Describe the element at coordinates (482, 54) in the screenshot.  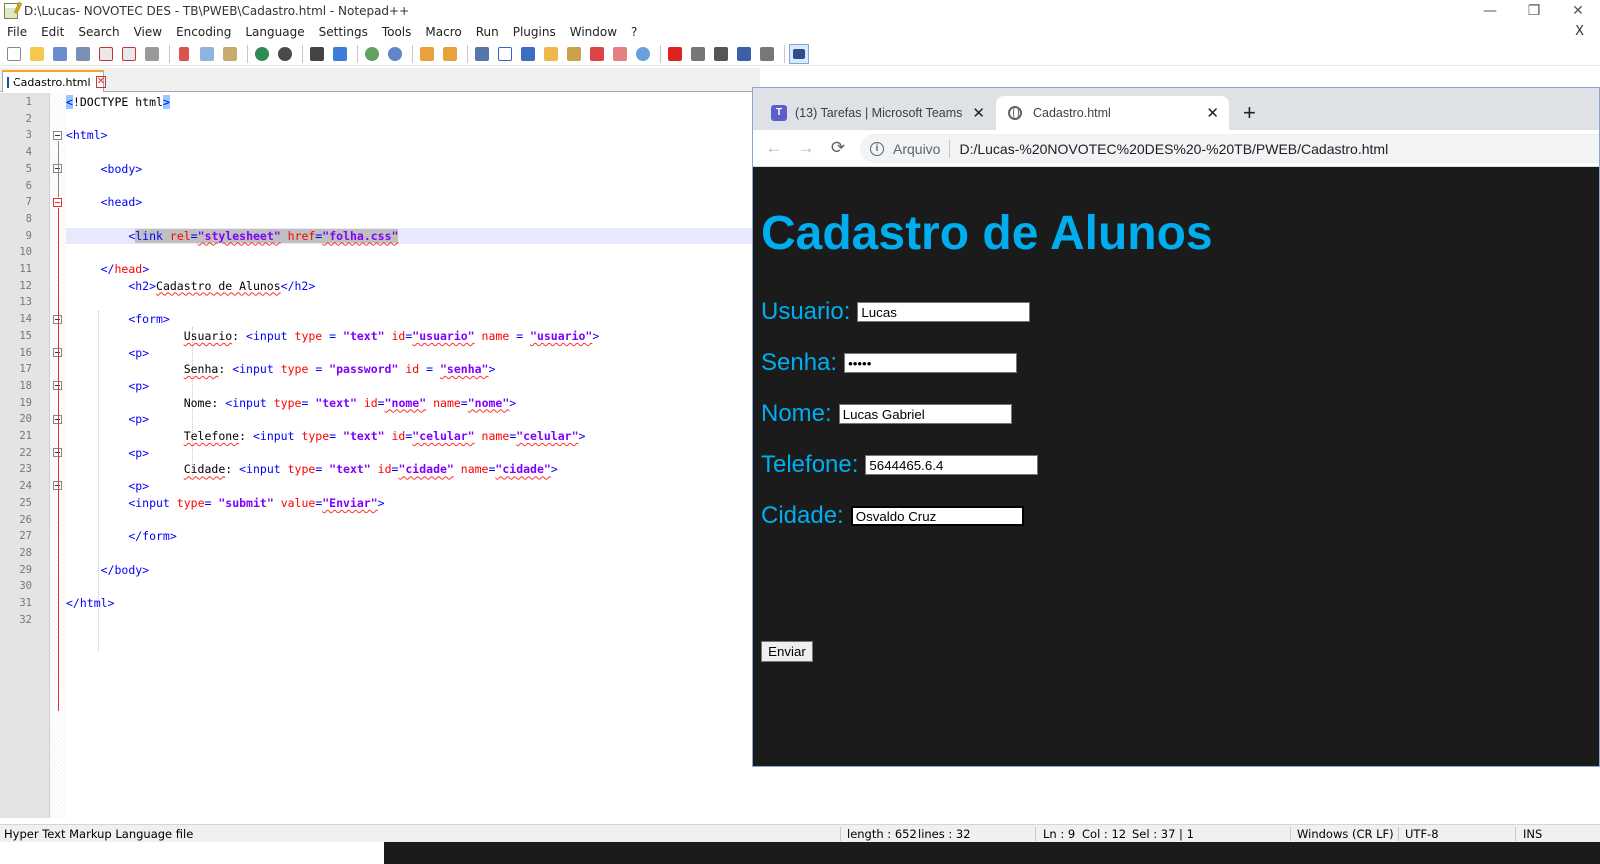
I see `word-wrap-icon` at that location.